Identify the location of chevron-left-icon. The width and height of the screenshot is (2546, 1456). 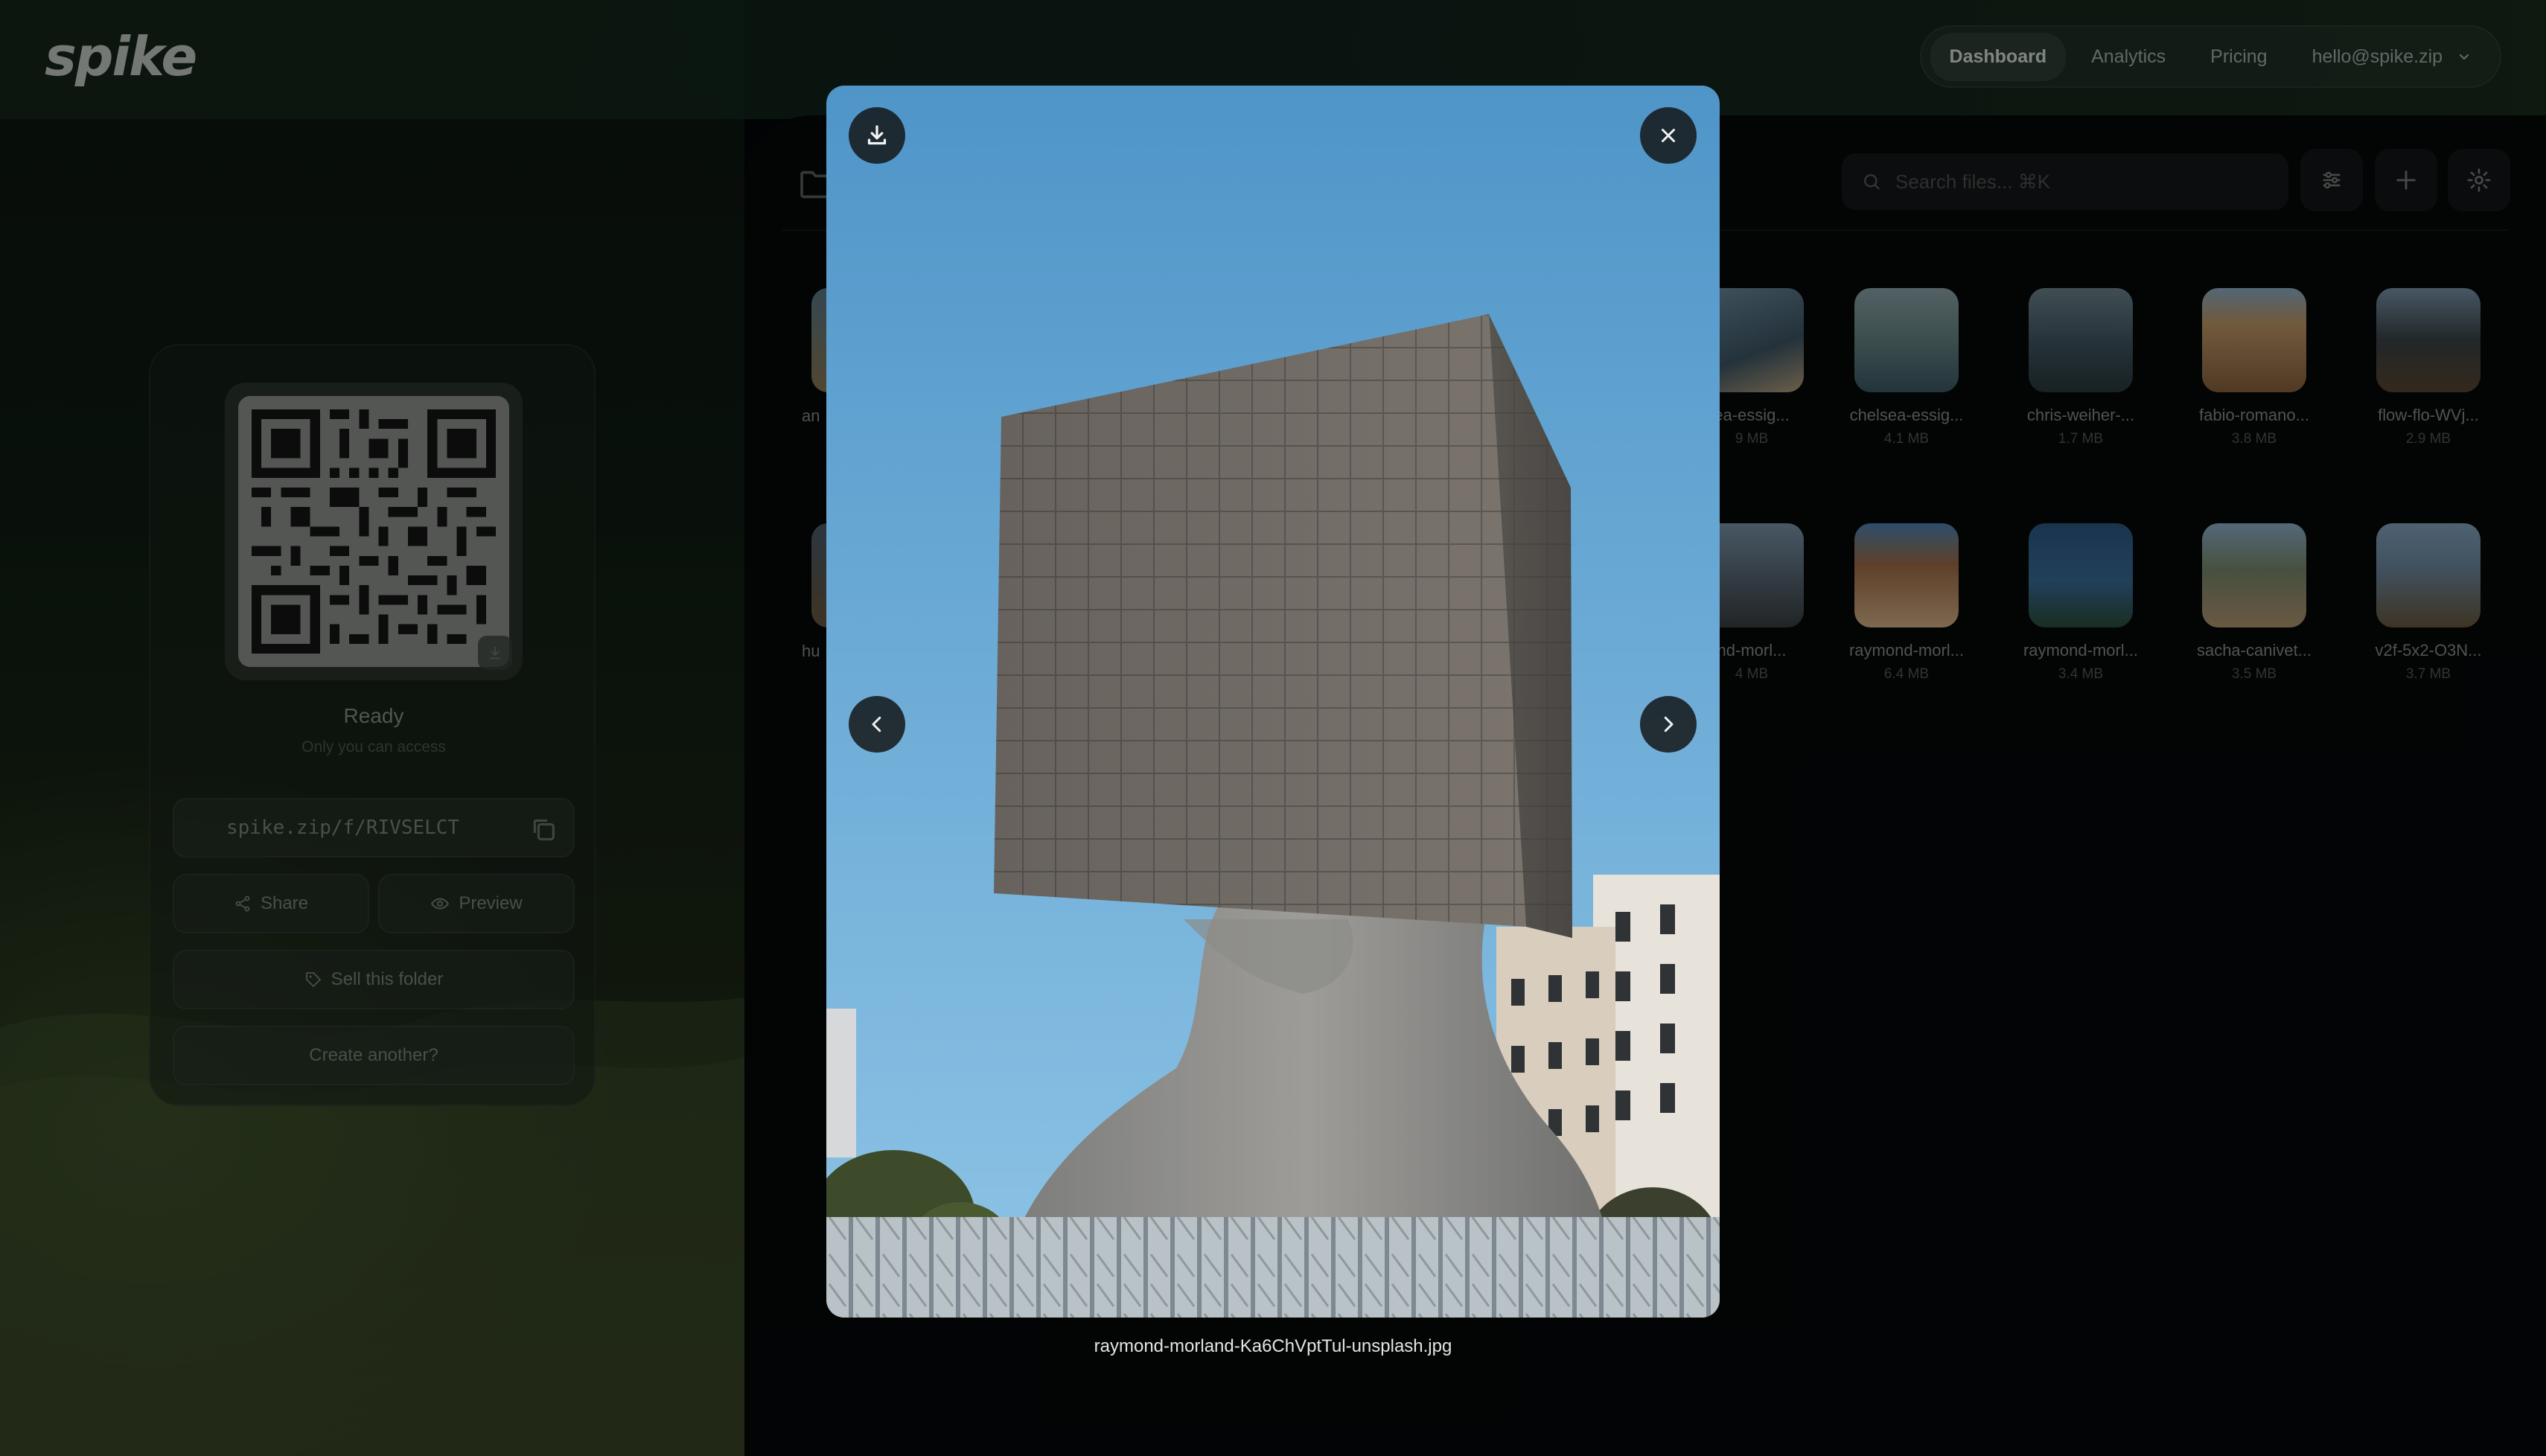
(877, 724).